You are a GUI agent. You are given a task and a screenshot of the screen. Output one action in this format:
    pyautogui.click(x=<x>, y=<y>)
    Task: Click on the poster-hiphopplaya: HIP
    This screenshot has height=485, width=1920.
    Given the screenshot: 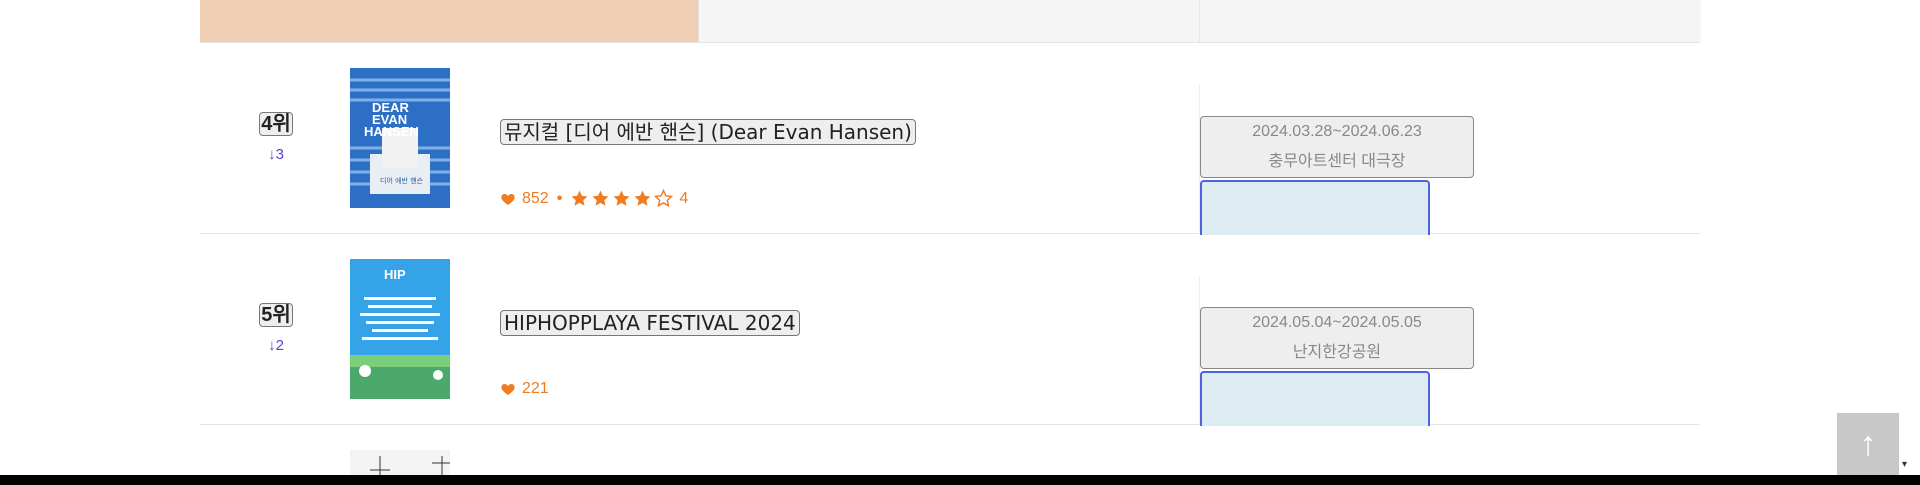 What is the action you would take?
    pyautogui.click(x=400, y=329)
    